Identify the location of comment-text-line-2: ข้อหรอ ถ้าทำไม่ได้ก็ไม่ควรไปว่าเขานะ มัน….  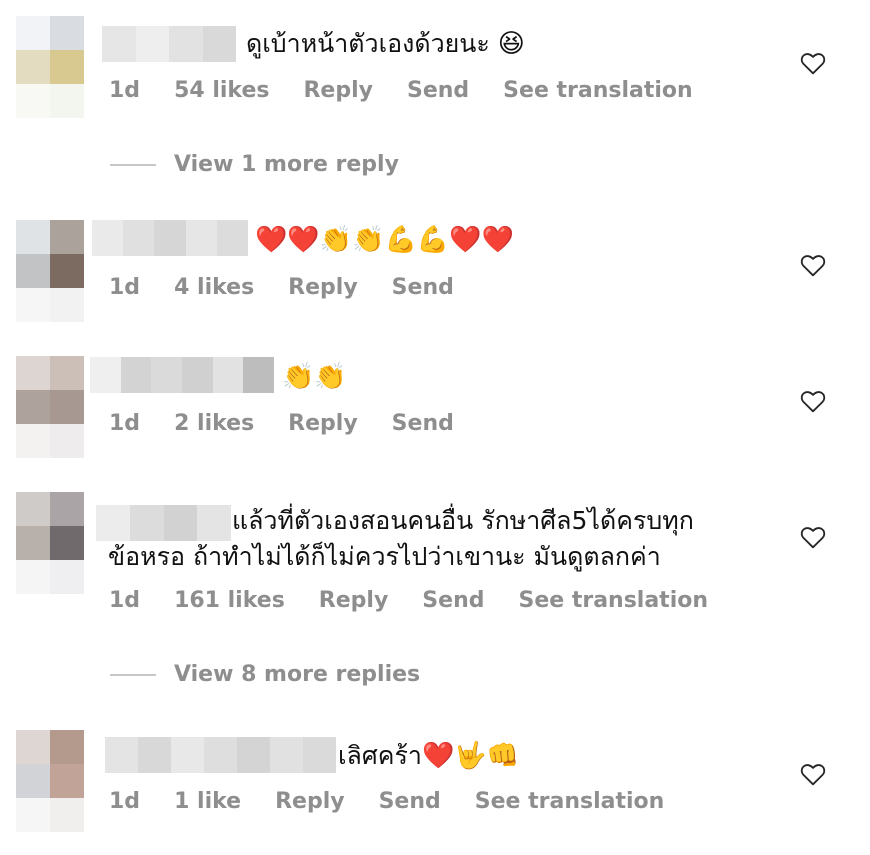
(384, 556).